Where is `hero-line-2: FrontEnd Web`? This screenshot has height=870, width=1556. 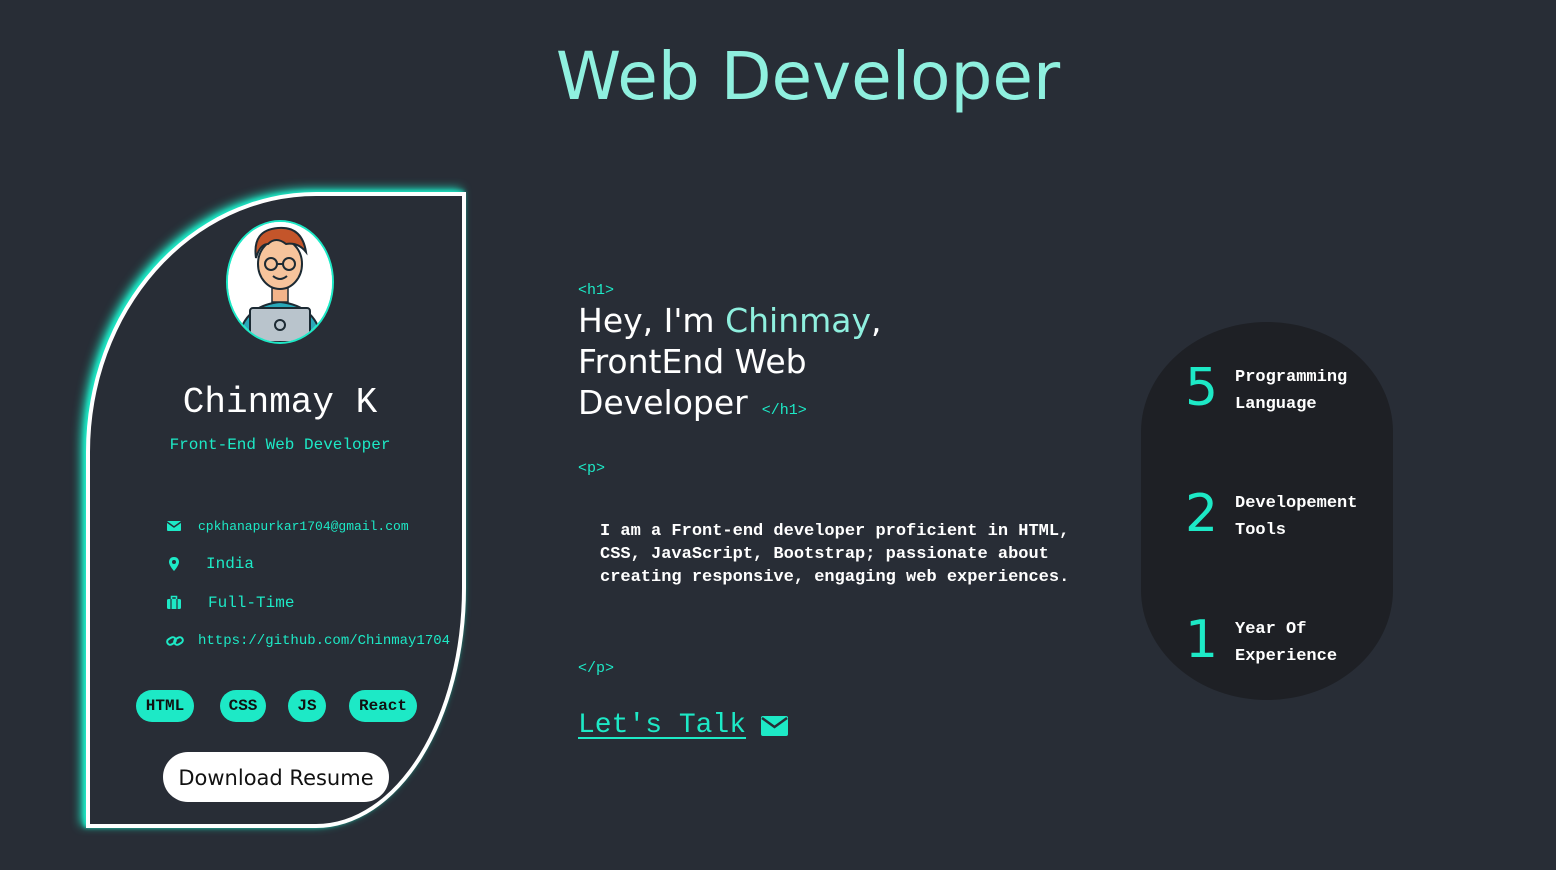 hero-line-2: FrontEnd Web is located at coordinates (692, 361).